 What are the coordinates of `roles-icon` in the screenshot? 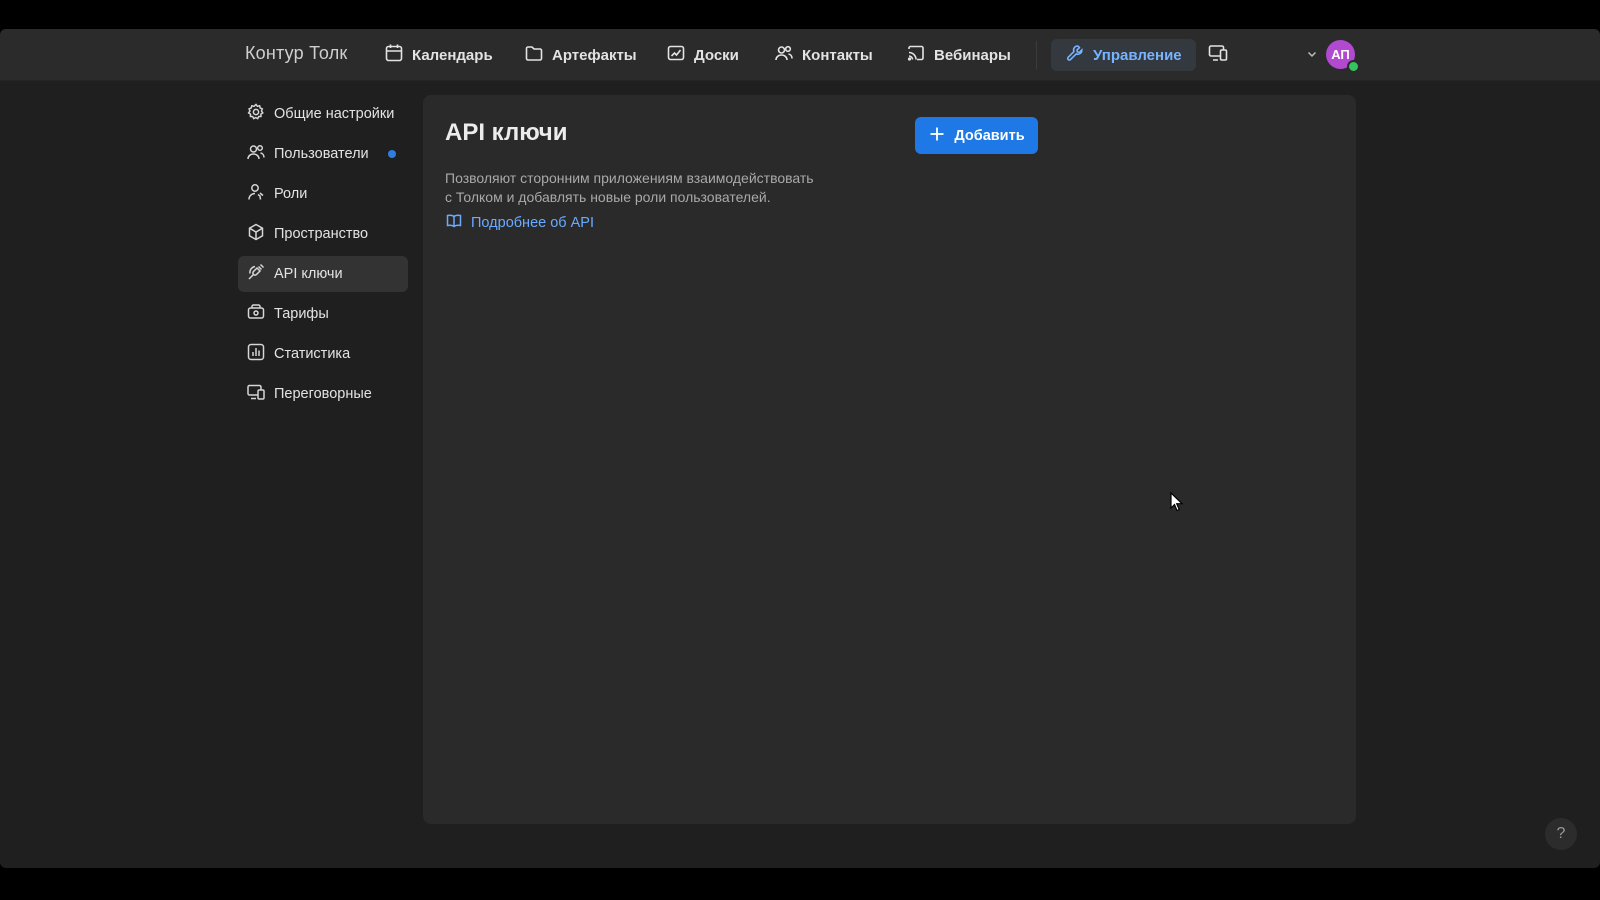 It's located at (256, 194).